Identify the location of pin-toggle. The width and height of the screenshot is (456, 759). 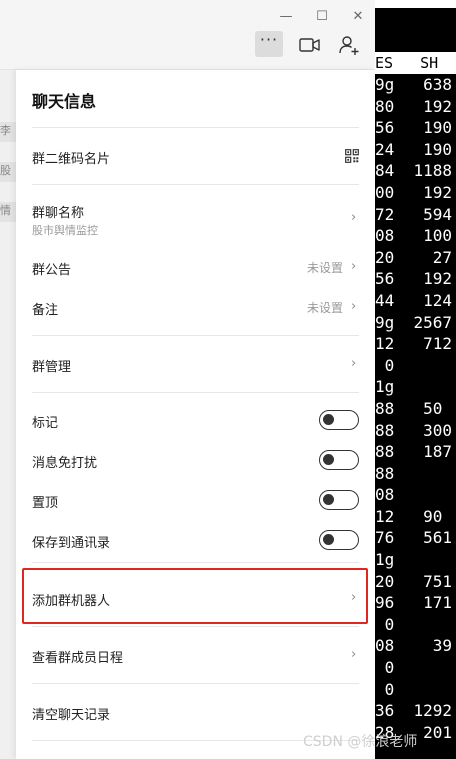
(339, 500).